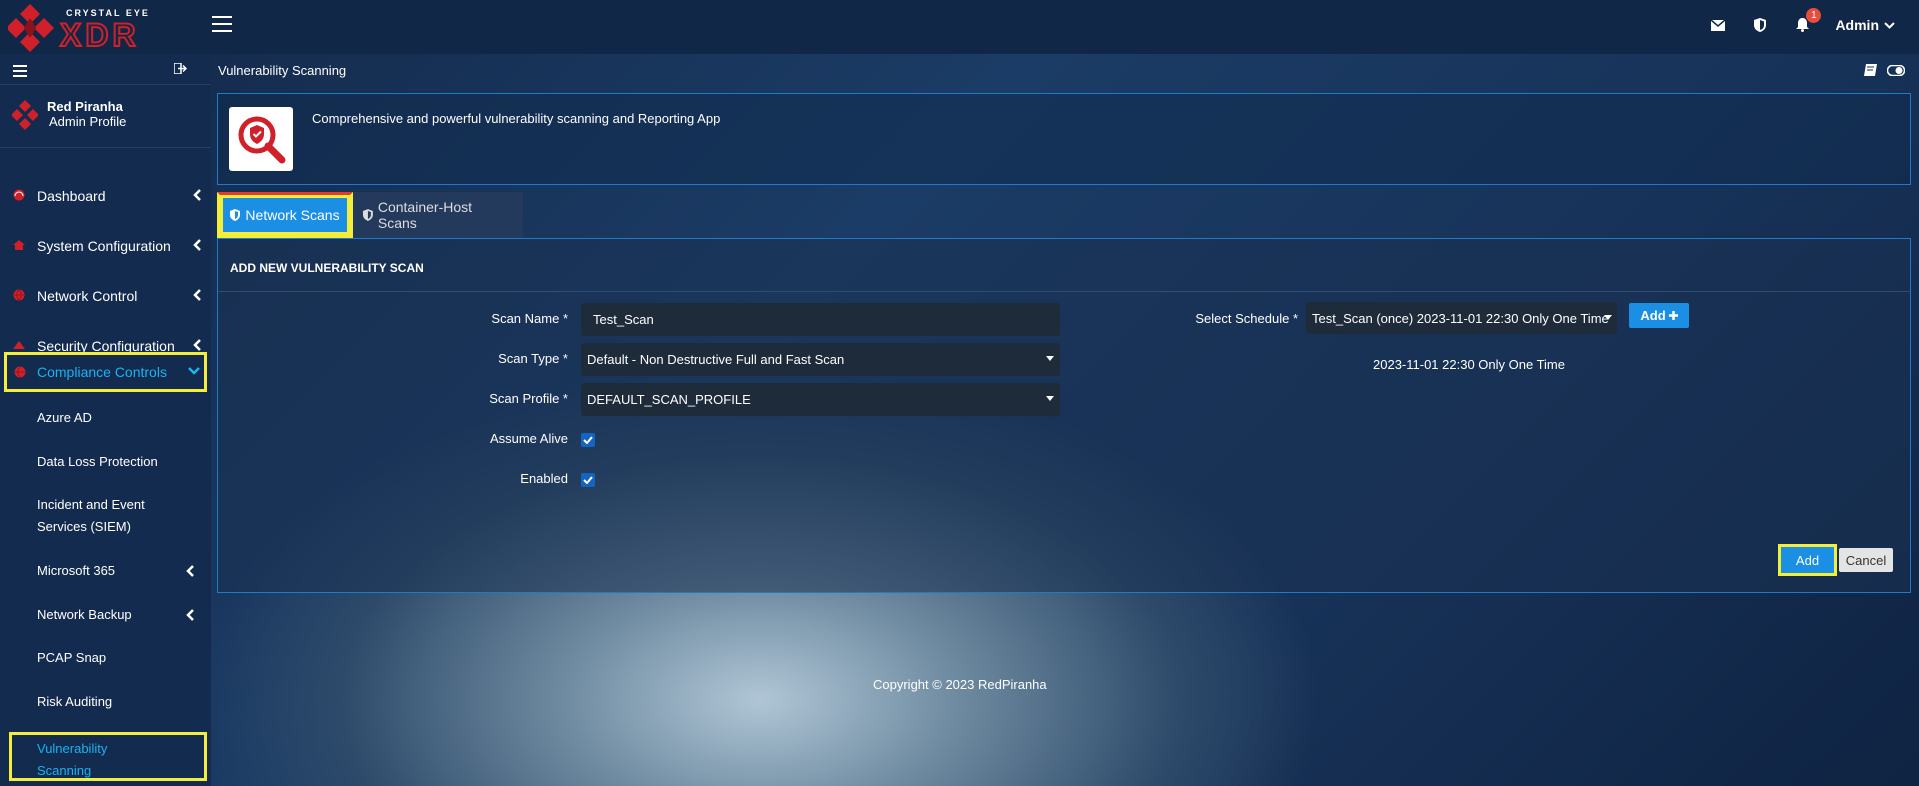 The image size is (1919, 786). I want to click on profile-role: Admin Profile, so click(88, 121).